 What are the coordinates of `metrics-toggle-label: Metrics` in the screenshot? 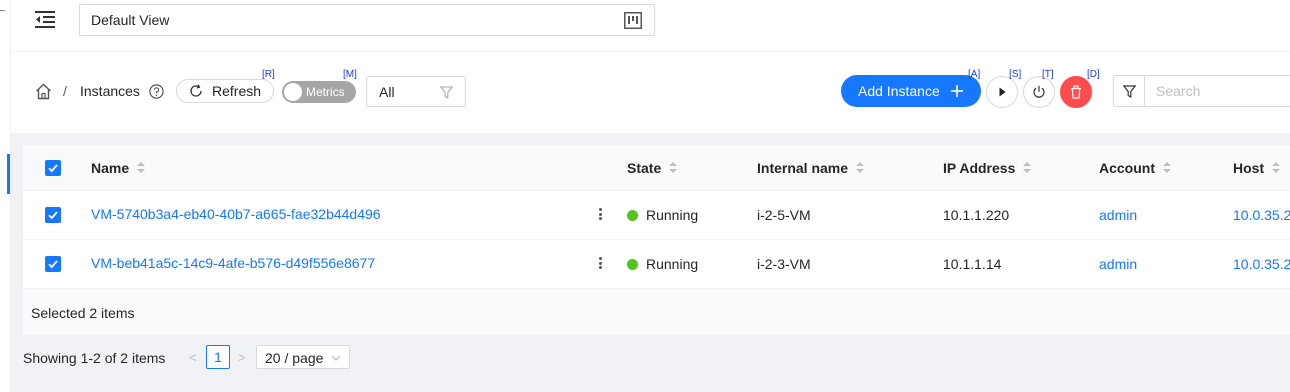 It's located at (325, 92).